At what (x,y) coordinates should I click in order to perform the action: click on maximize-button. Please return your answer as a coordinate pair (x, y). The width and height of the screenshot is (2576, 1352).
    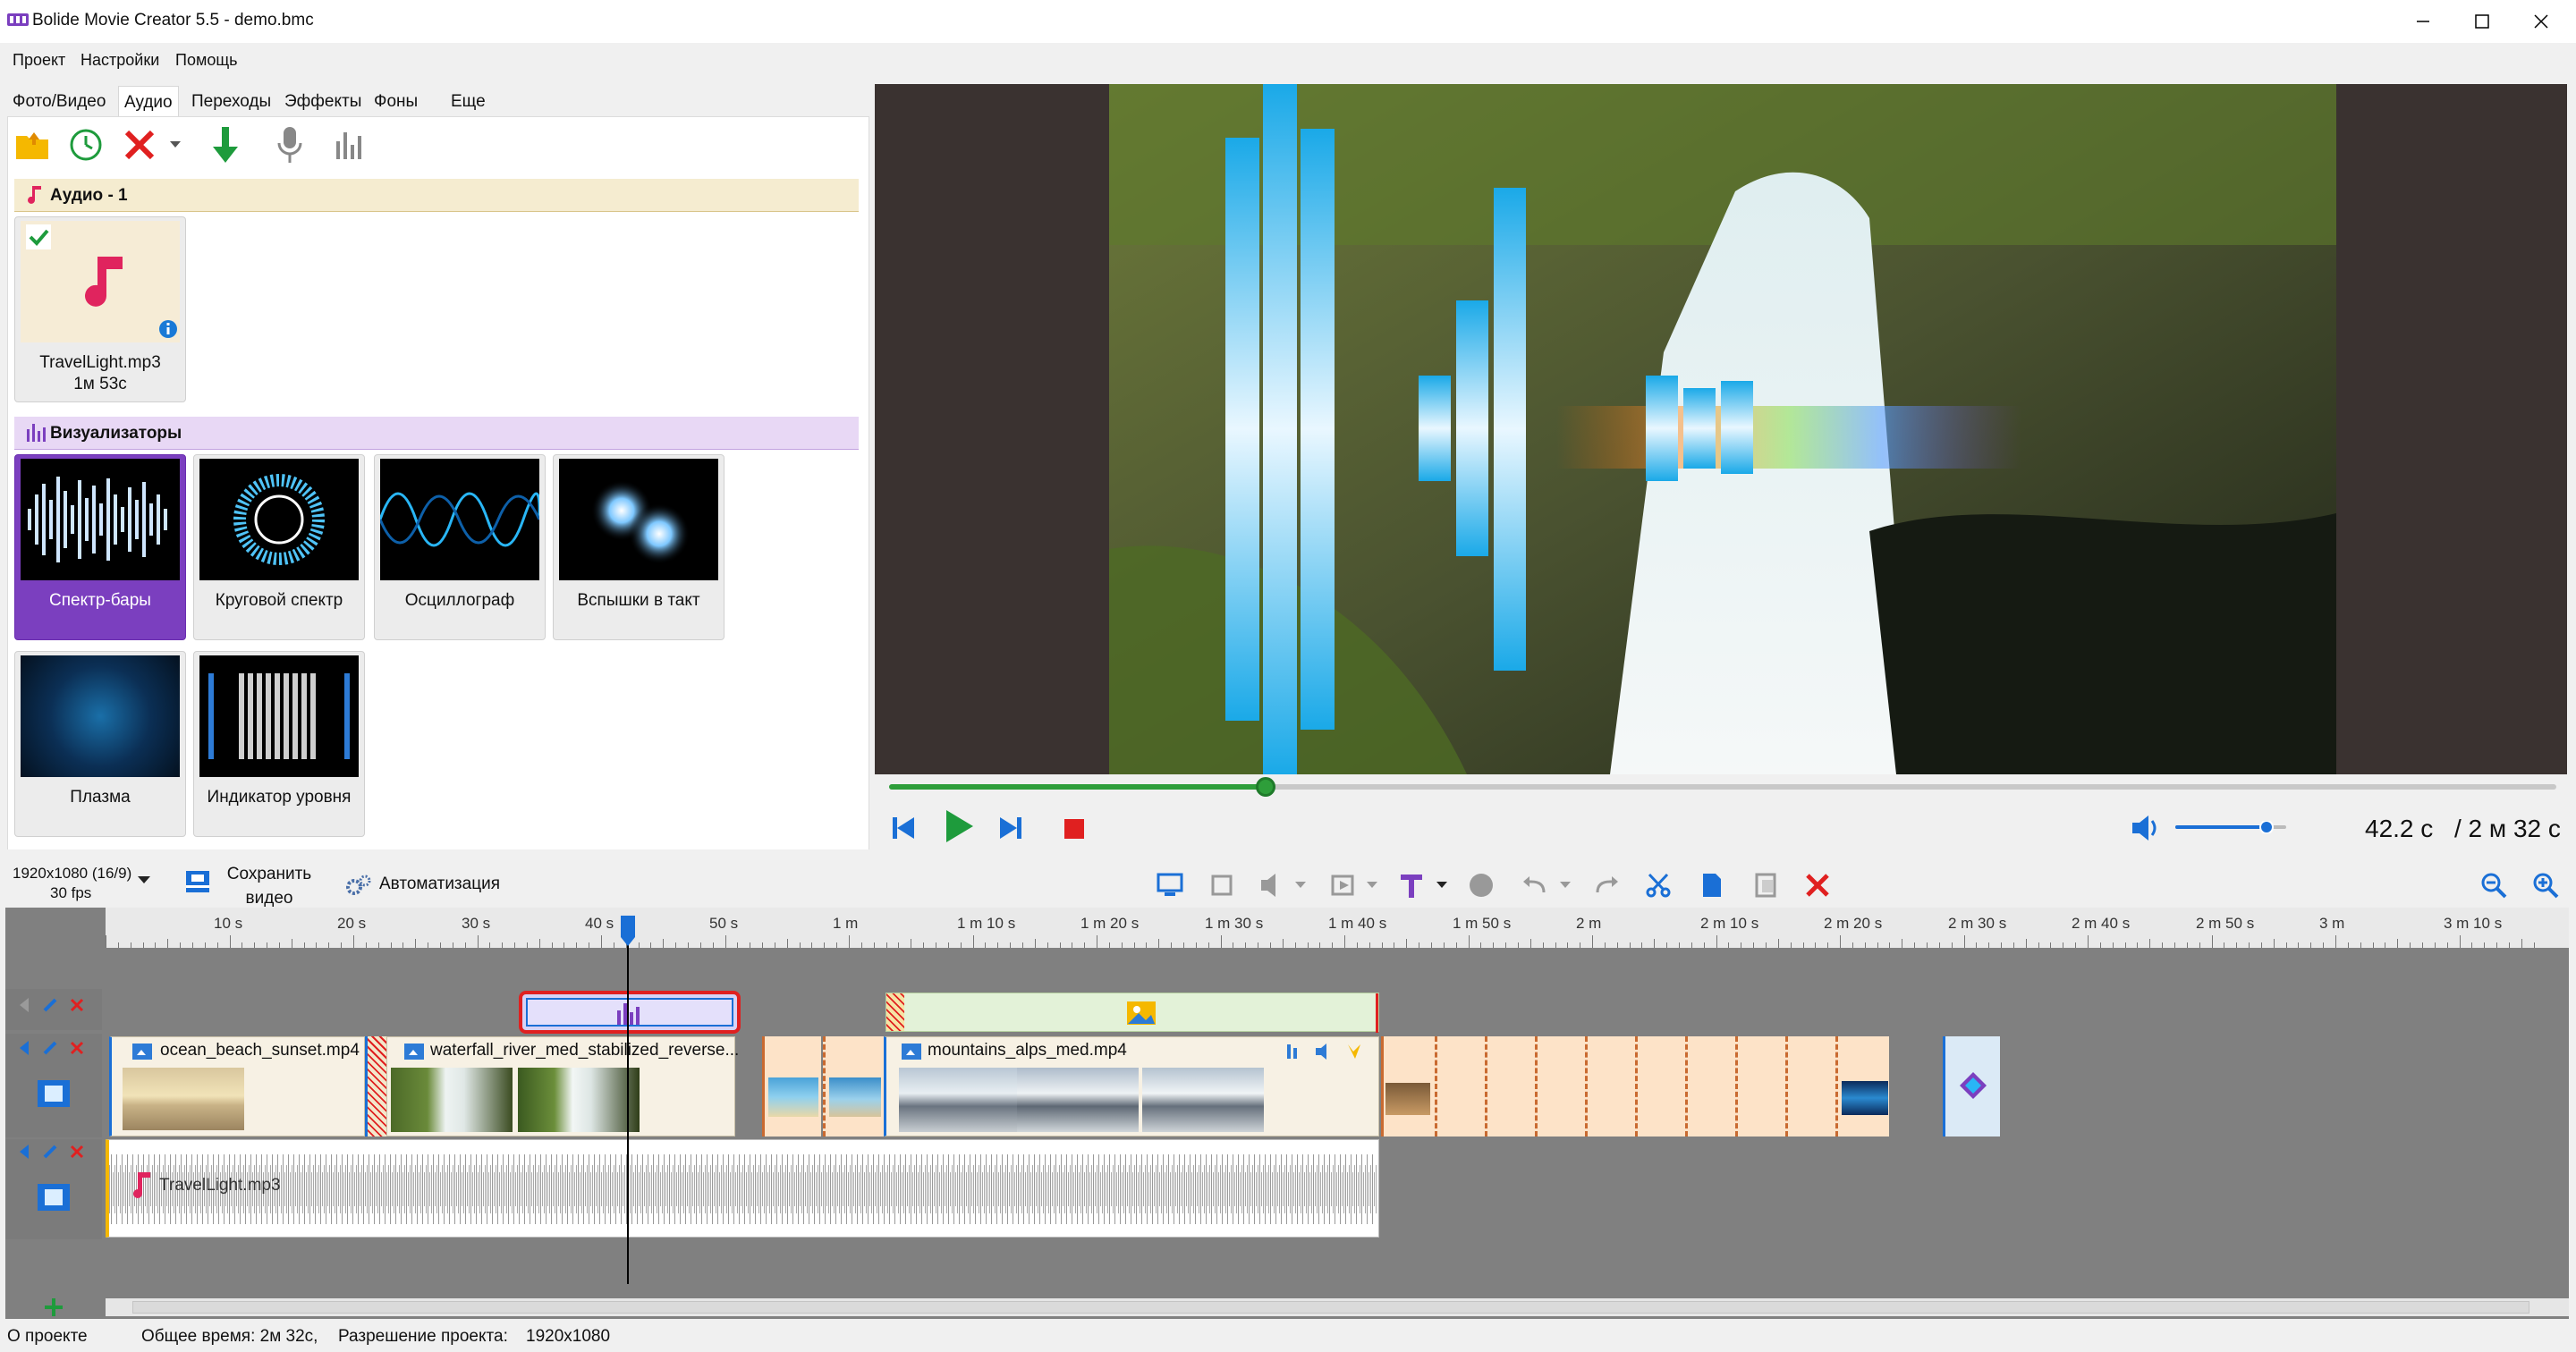
    Looking at the image, I should click on (2482, 21).